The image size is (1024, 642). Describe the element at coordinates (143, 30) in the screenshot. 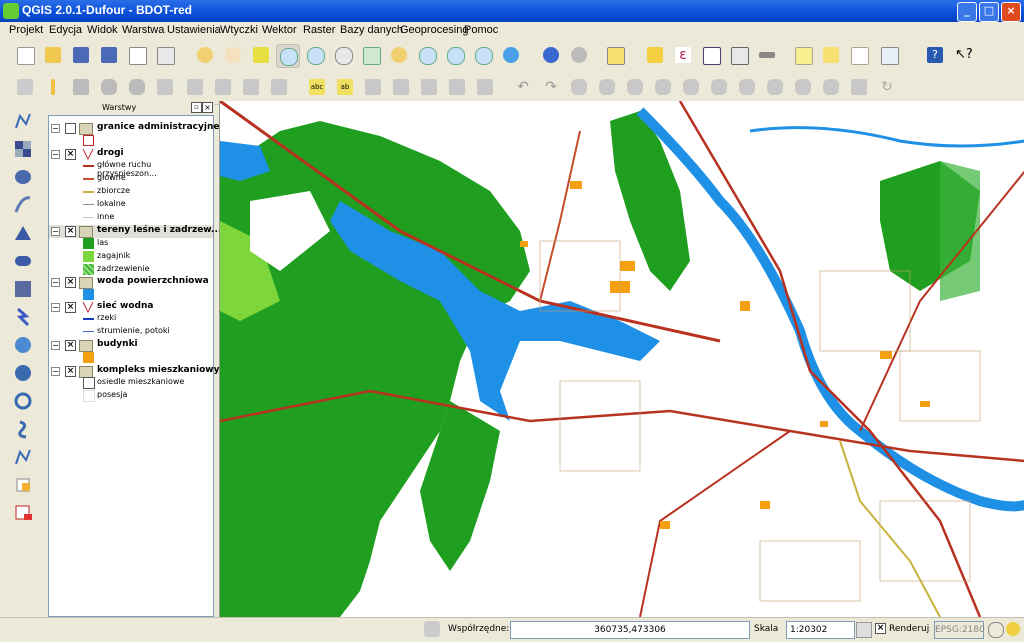

I see `menu-warstwa: Warstwa` at that location.